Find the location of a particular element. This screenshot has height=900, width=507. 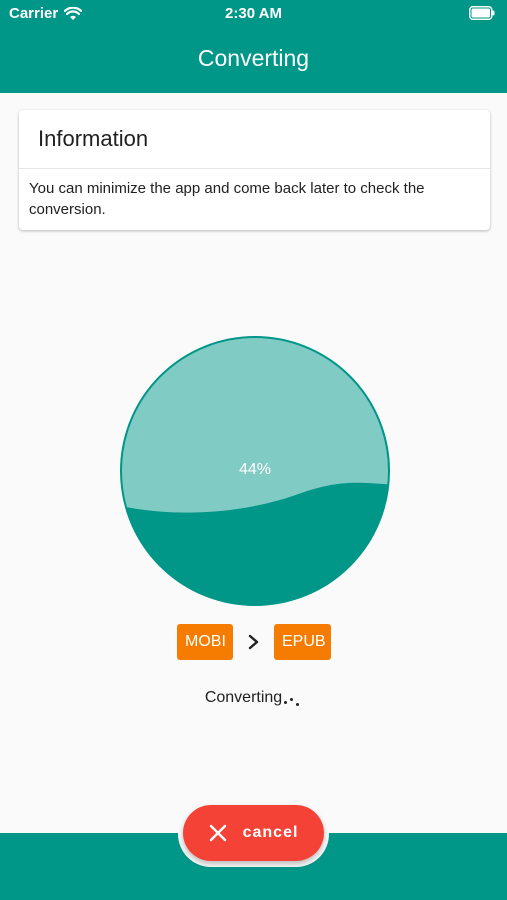

cancel-button: cancel is located at coordinates (253, 833).